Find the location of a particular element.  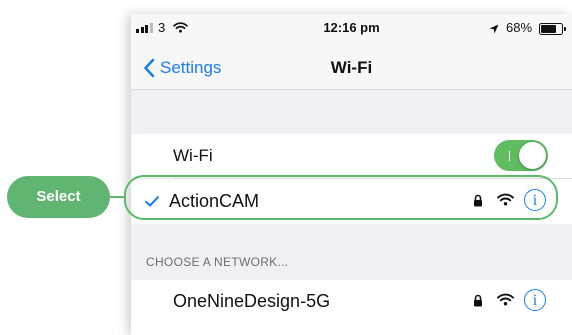

location-arrow-icon is located at coordinates (494, 29).